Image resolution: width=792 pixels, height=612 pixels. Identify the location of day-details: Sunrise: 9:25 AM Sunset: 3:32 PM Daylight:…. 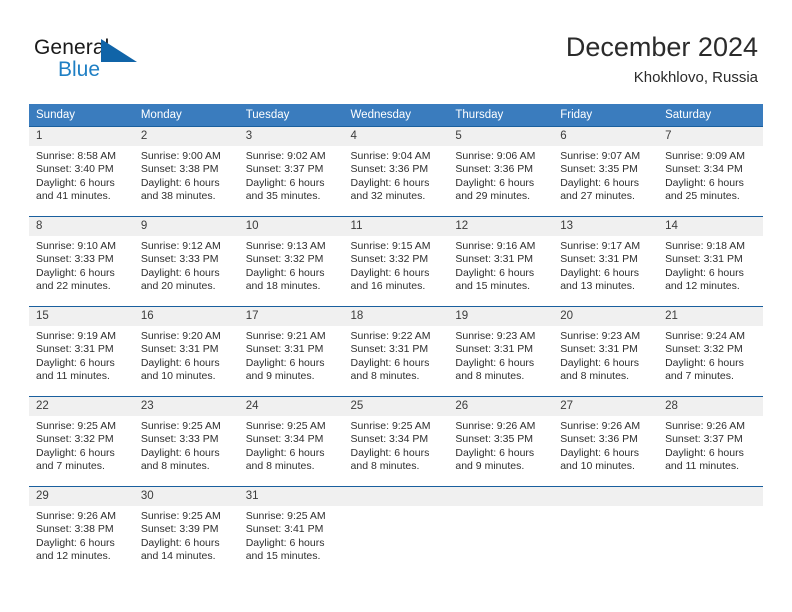
(81, 445).